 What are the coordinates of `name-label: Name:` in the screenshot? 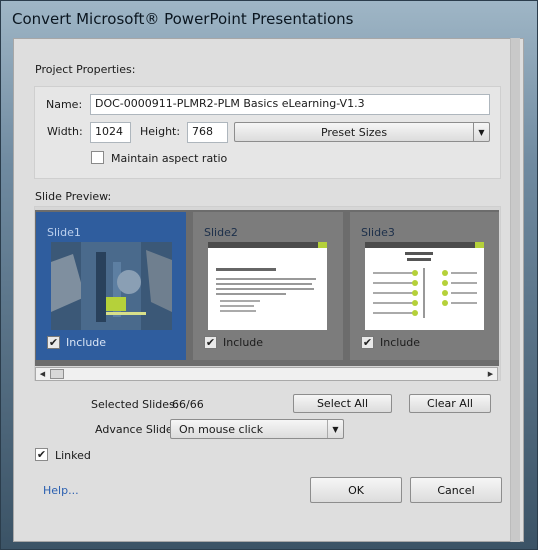 It's located at (64, 104).